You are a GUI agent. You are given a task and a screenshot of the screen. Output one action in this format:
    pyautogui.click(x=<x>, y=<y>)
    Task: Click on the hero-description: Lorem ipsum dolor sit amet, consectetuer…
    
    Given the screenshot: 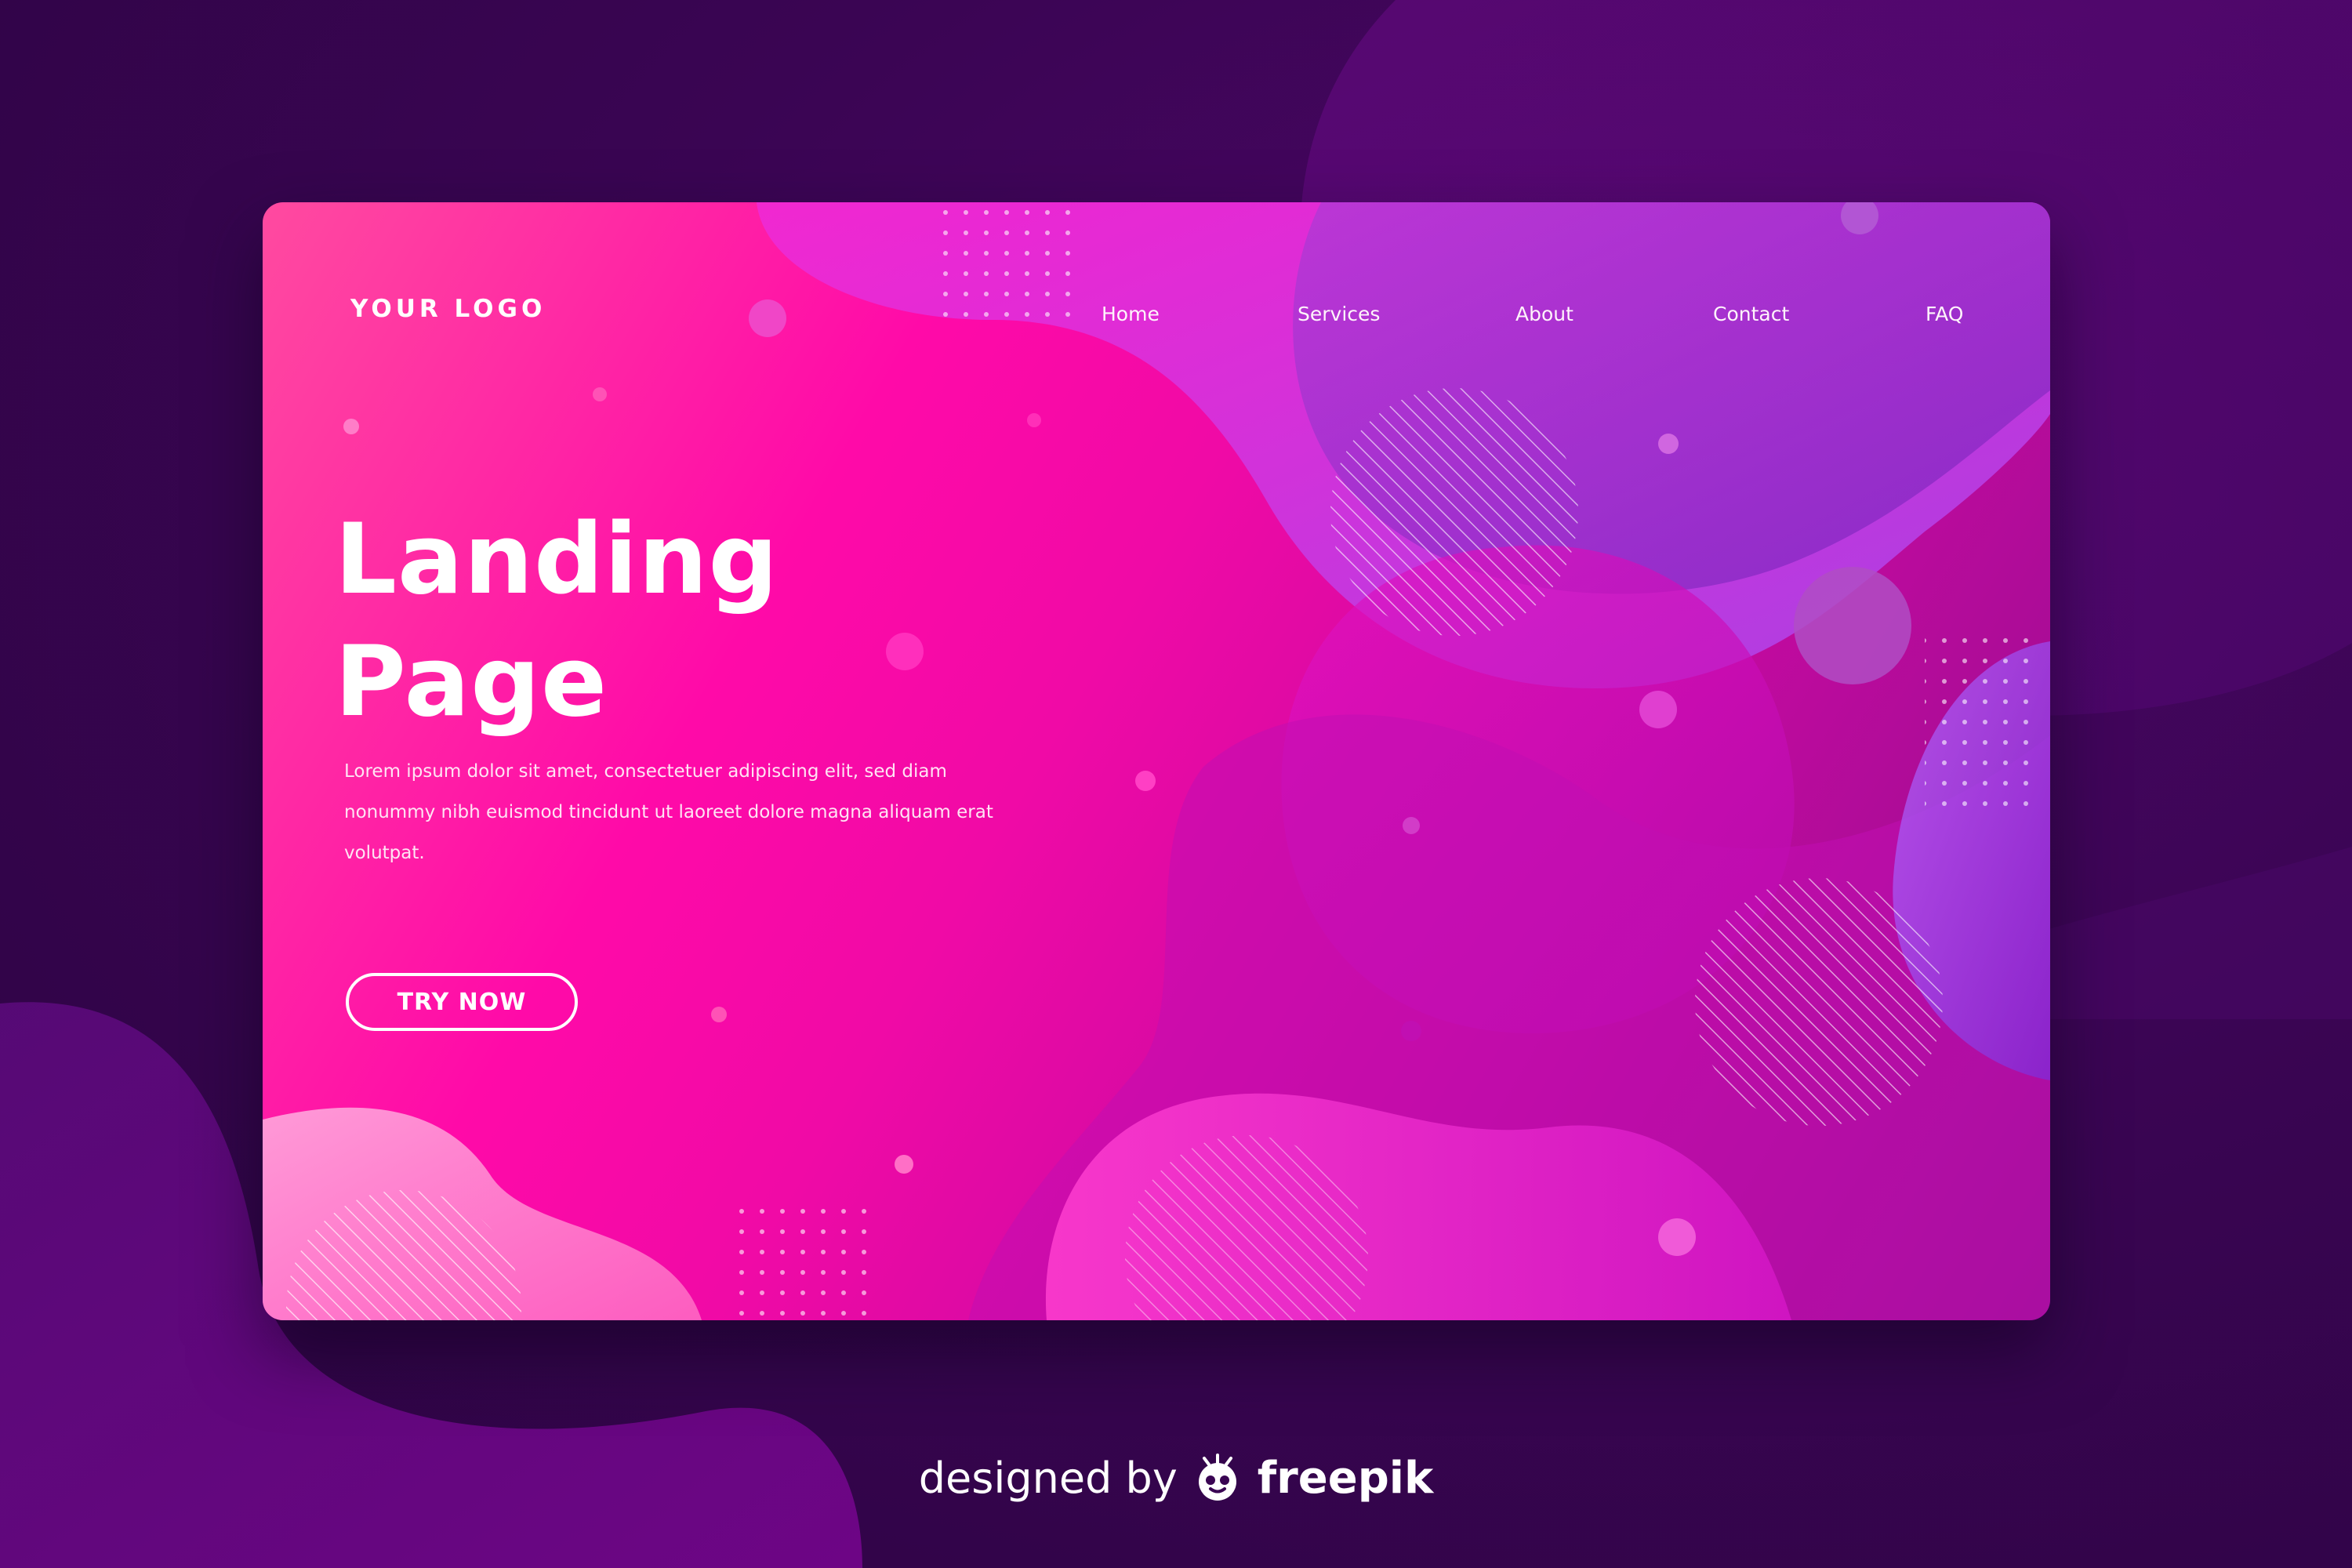 What is the action you would take?
    pyautogui.click(x=668, y=812)
    